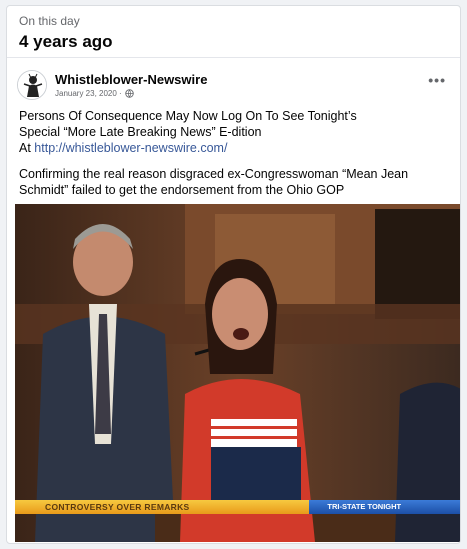 The image size is (467, 549). What do you see at coordinates (437, 80) in the screenshot?
I see `more-options-icon: •••` at bounding box center [437, 80].